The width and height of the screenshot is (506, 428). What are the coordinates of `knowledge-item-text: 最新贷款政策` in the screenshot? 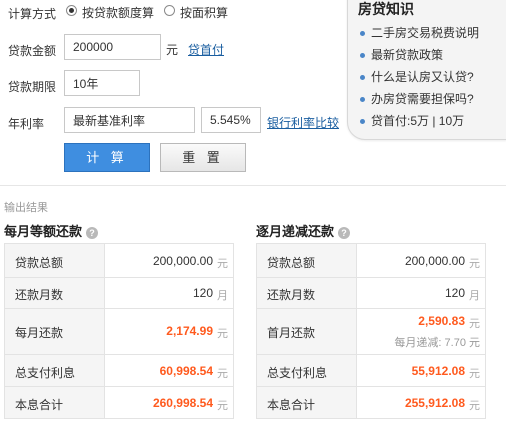 It's located at (407, 55).